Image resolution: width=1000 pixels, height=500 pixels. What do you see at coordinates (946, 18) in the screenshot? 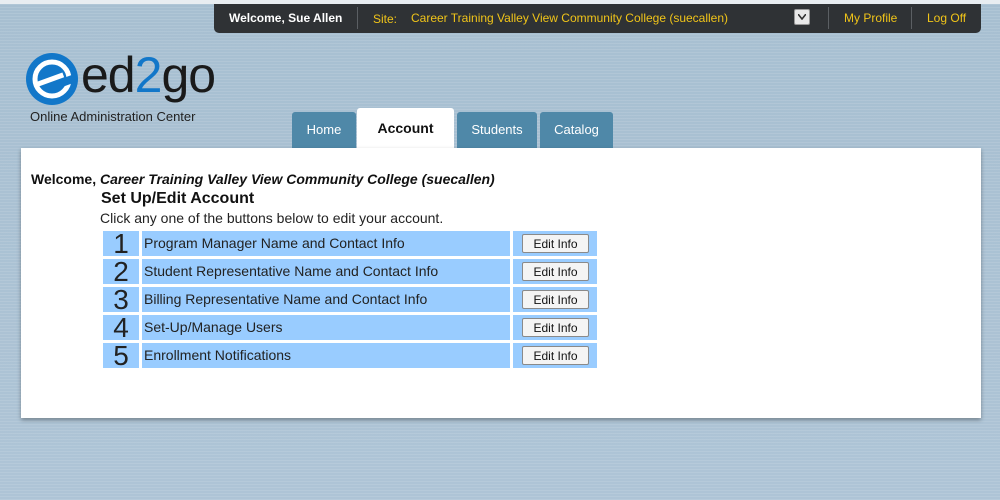
I see `log-off-link: Log Off` at bounding box center [946, 18].